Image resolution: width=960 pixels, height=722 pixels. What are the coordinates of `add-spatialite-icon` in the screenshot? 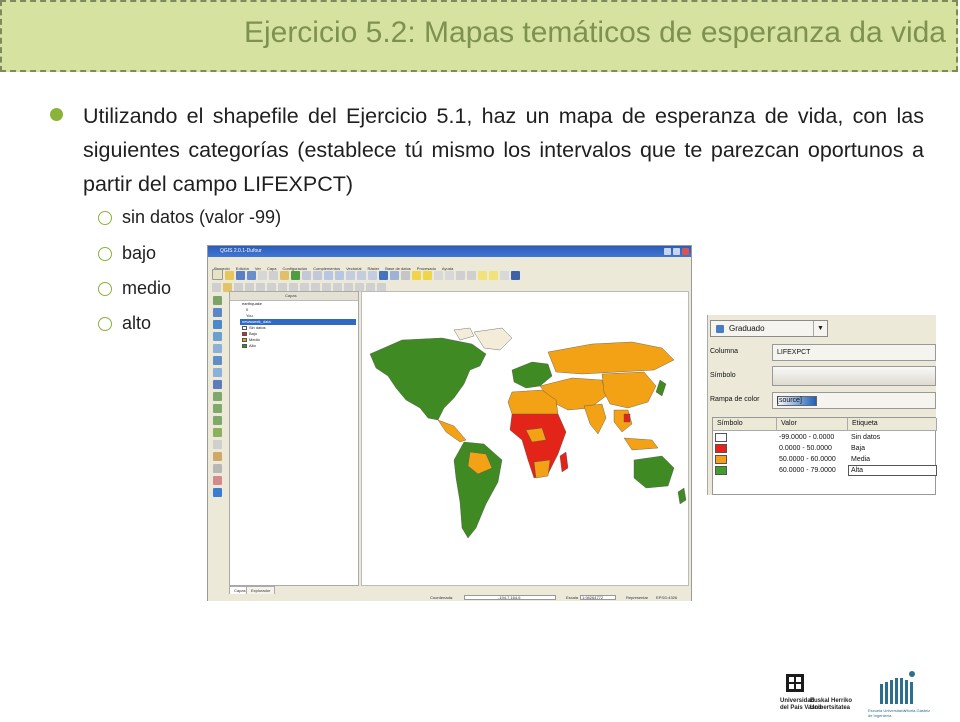 It's located at (217, 336).